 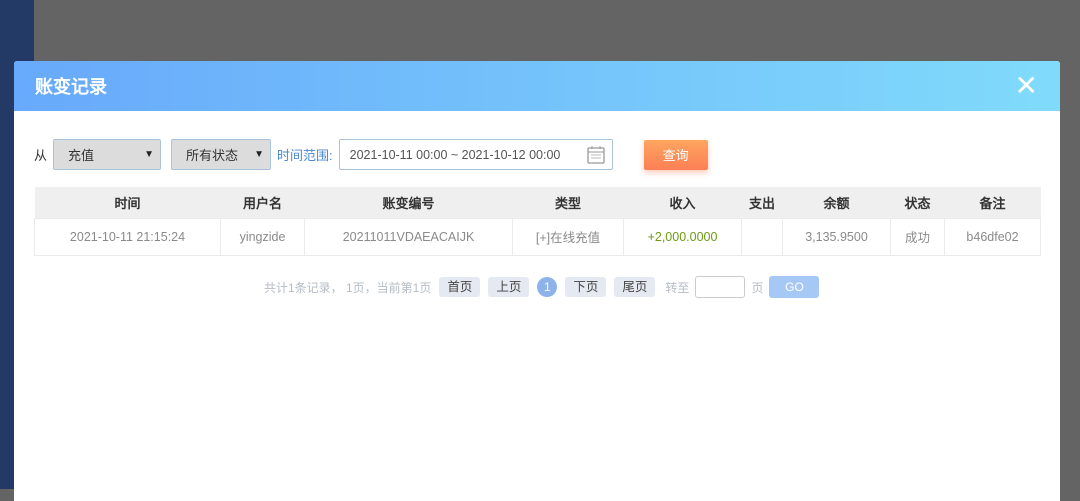 I want to click on col-time: 时间, so click(x=127, y=202).